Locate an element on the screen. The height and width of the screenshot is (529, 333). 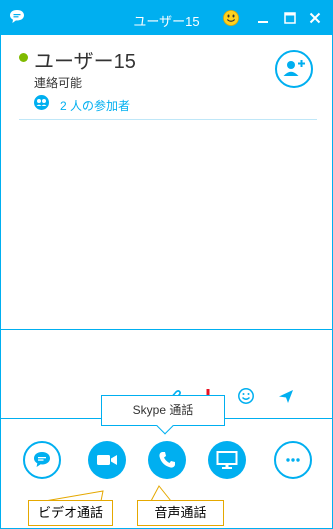
minimize-icon is located at coordinates (263, 18).